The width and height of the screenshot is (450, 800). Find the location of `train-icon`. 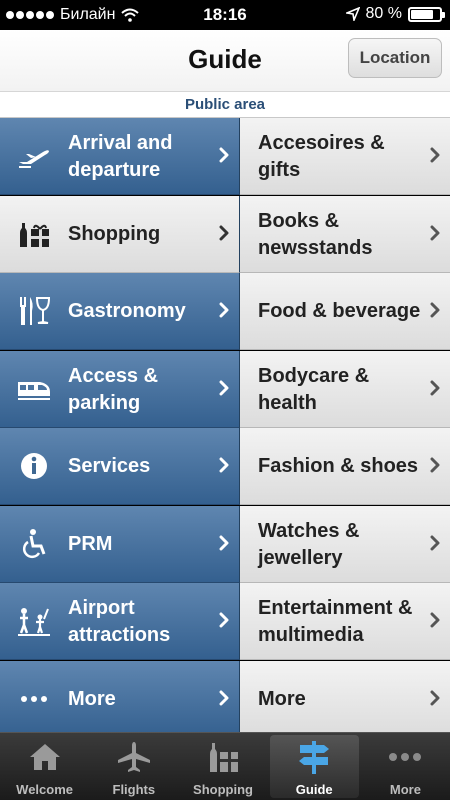

train-icon is located at coordinates (34, 389).